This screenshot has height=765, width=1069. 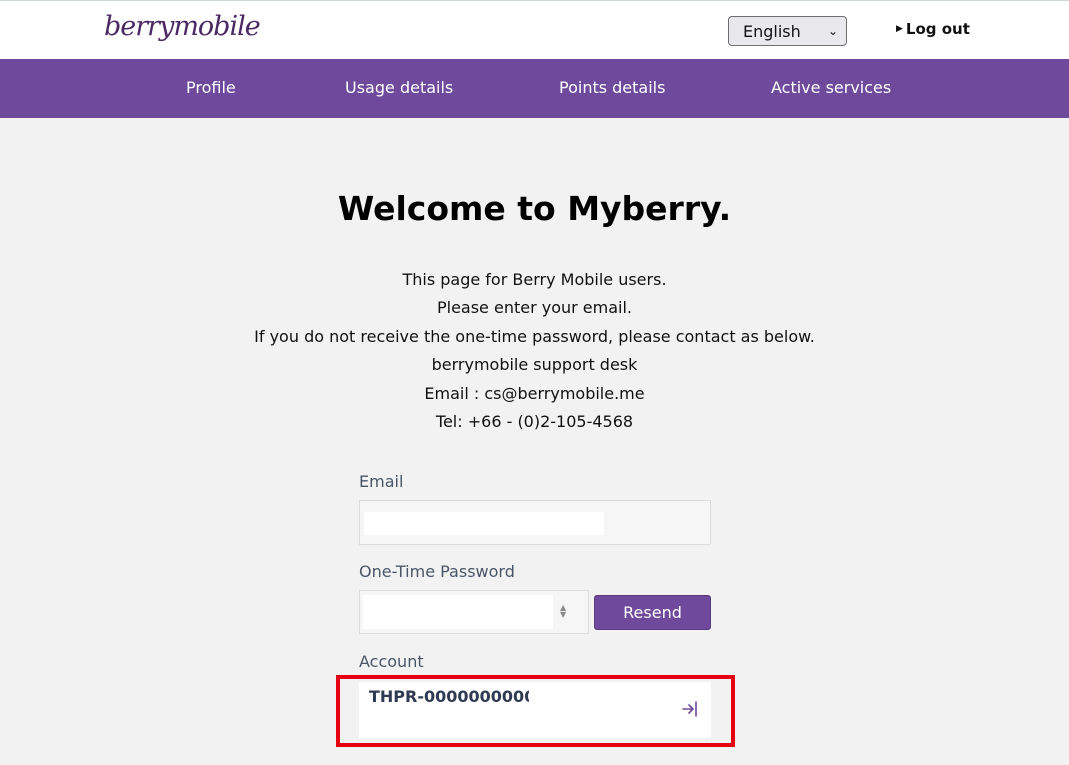 I want to click on language-select: English ⌄, so click(x=787, y=31).